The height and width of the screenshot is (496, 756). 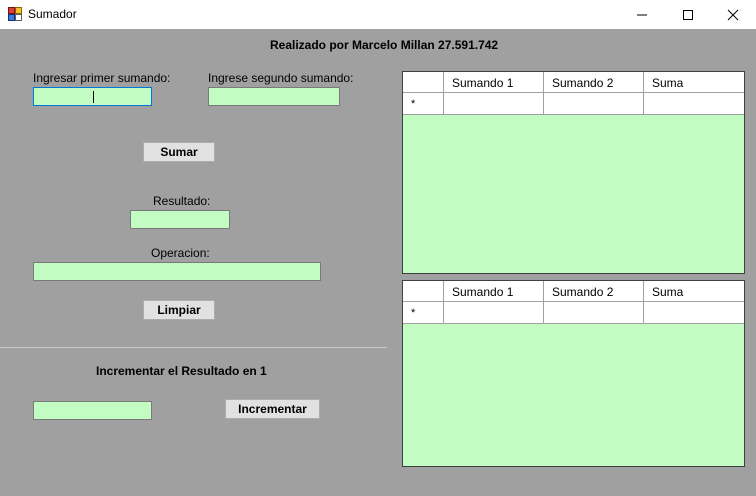 I want to click on first-addend-input, so click(x=92, y=96).